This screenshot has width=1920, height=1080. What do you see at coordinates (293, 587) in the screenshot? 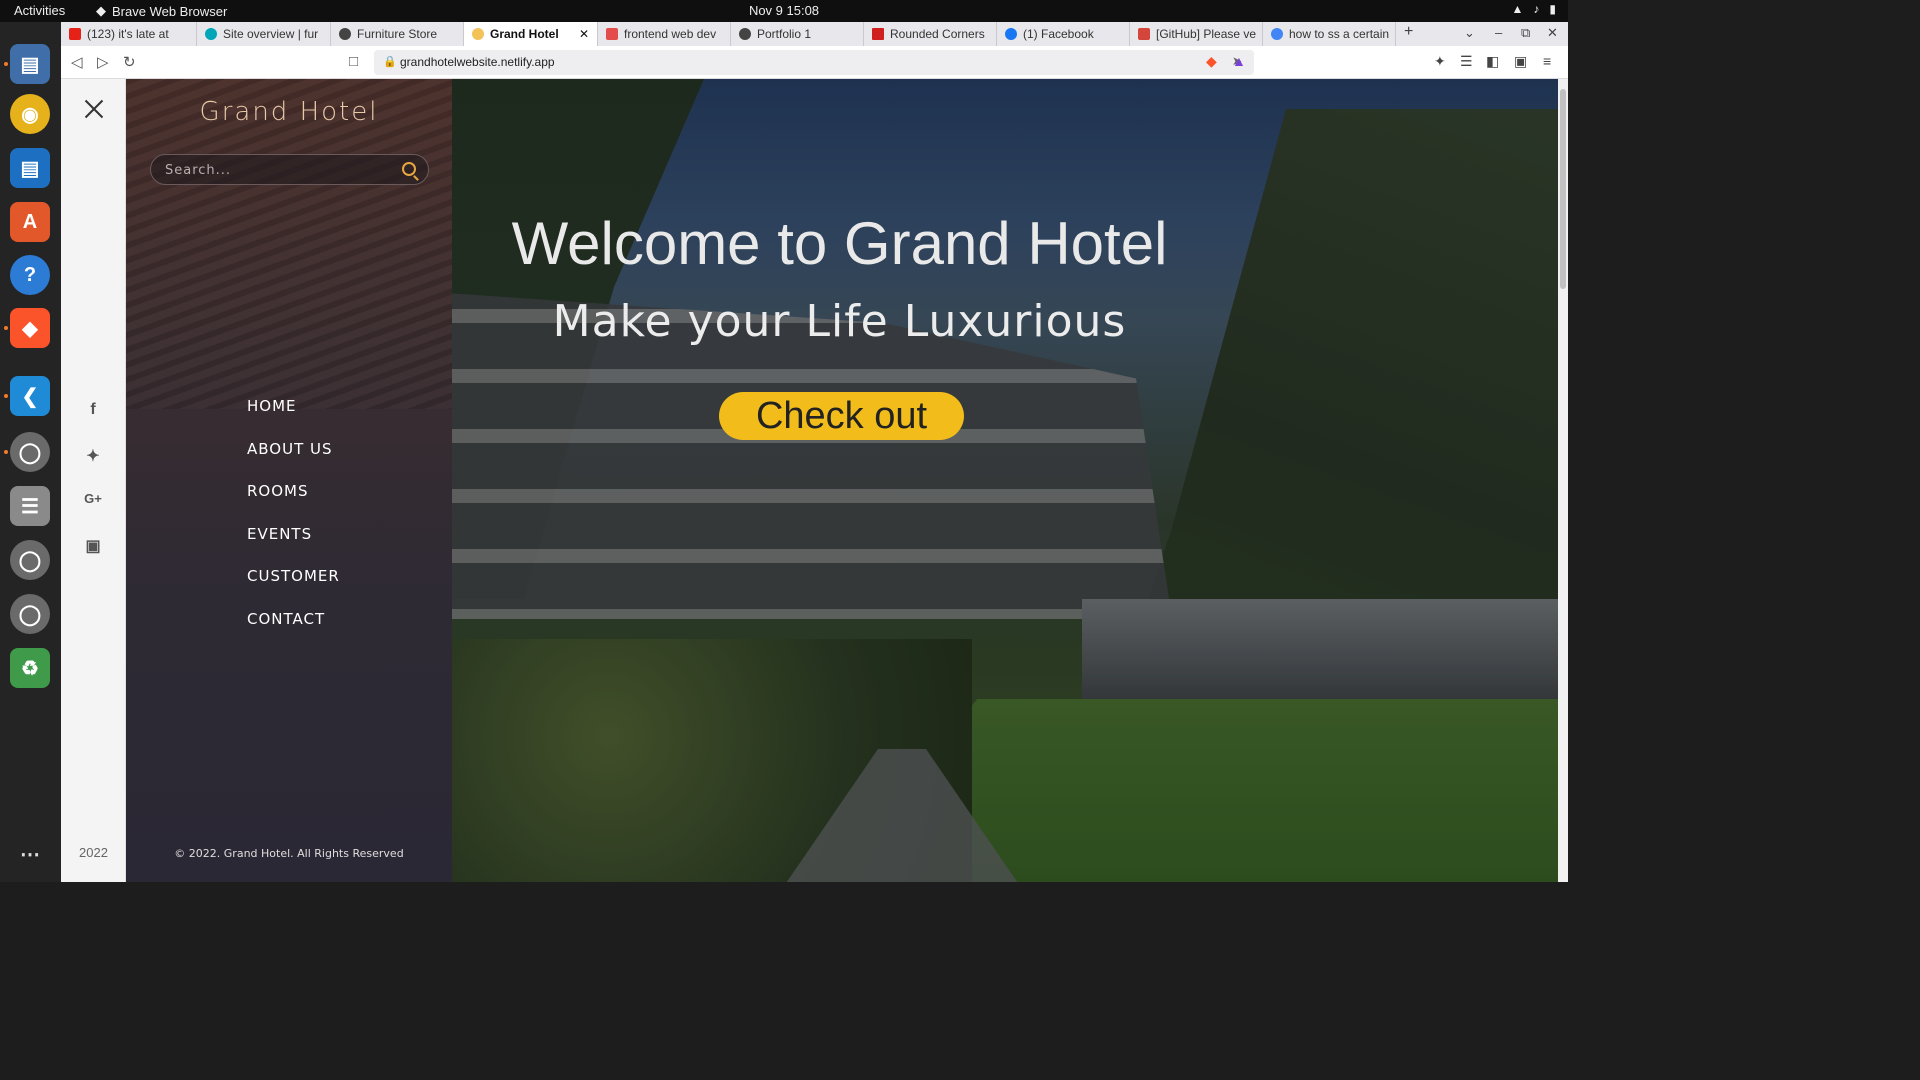
I see `nav-customer: CUSTOMER` at bounding box center [293, 587].